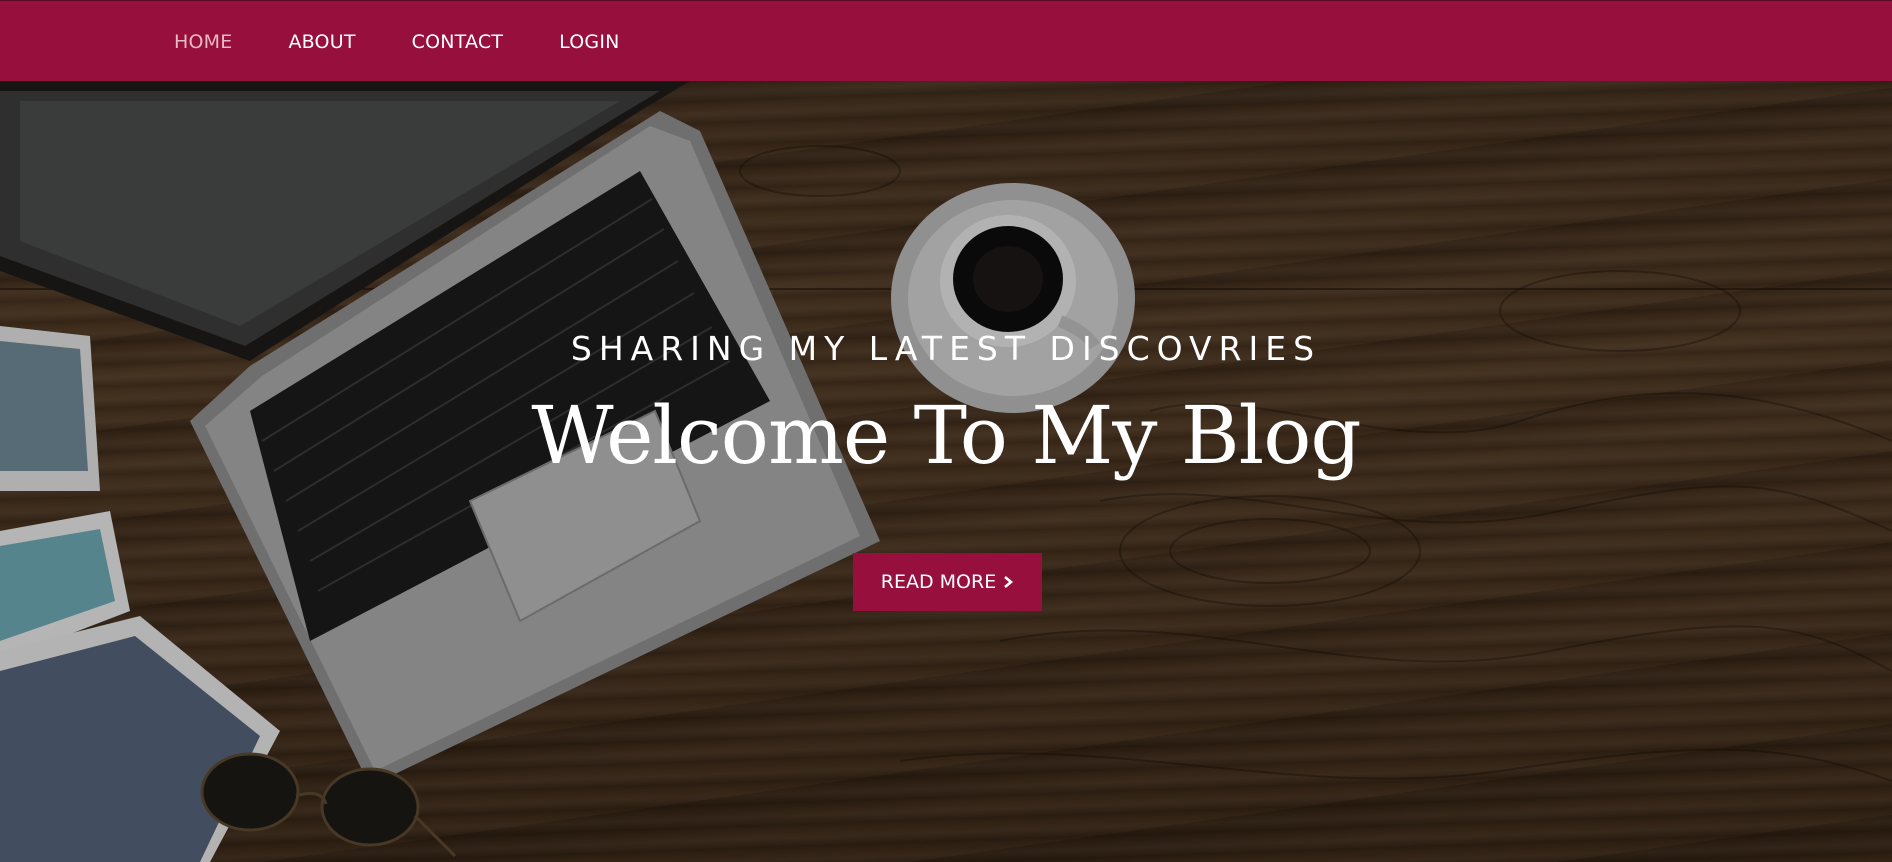 The width and height of the screenshot is (1892, 862). I want to click on chevron-right-icon, so click(1009, 582).